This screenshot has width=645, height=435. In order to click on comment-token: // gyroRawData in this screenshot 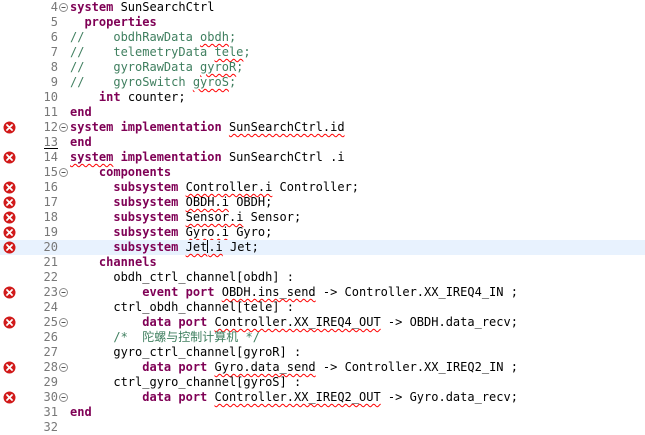, I will do `click(135, 67)`.